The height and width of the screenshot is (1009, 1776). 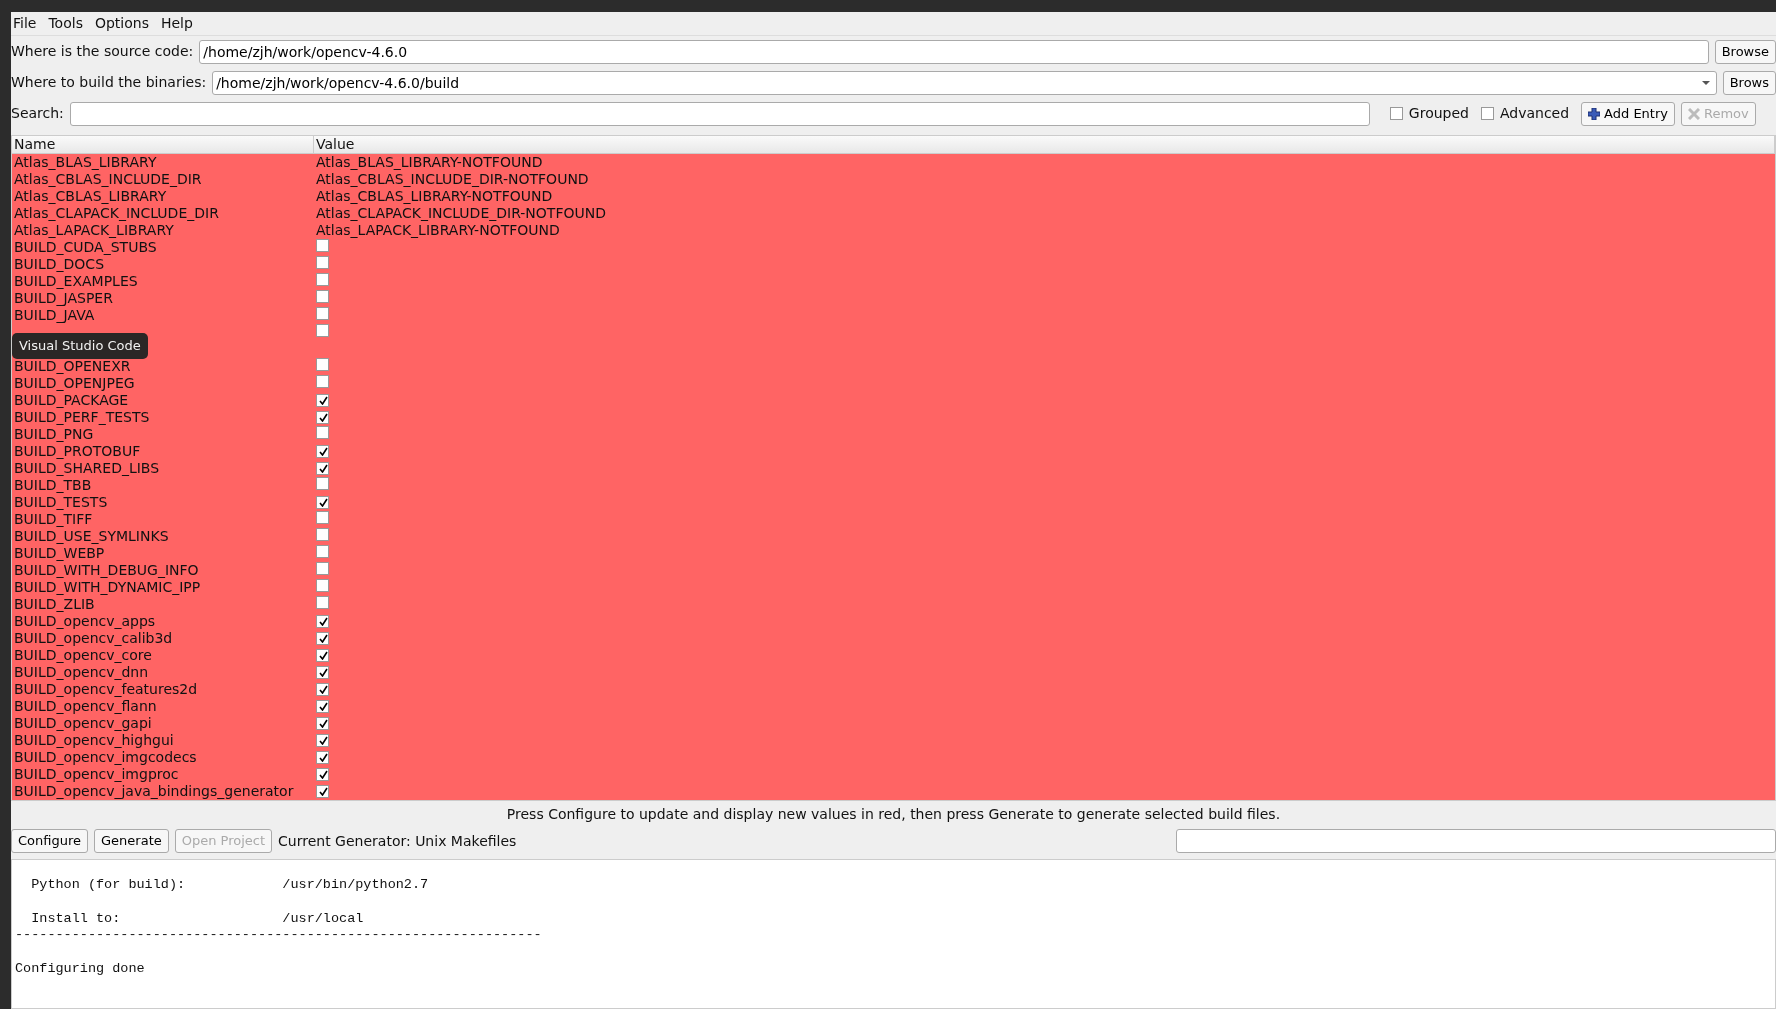 I want to click on table-cell-text: BUILD_opencv_gapi, so click(x=83, y=723).